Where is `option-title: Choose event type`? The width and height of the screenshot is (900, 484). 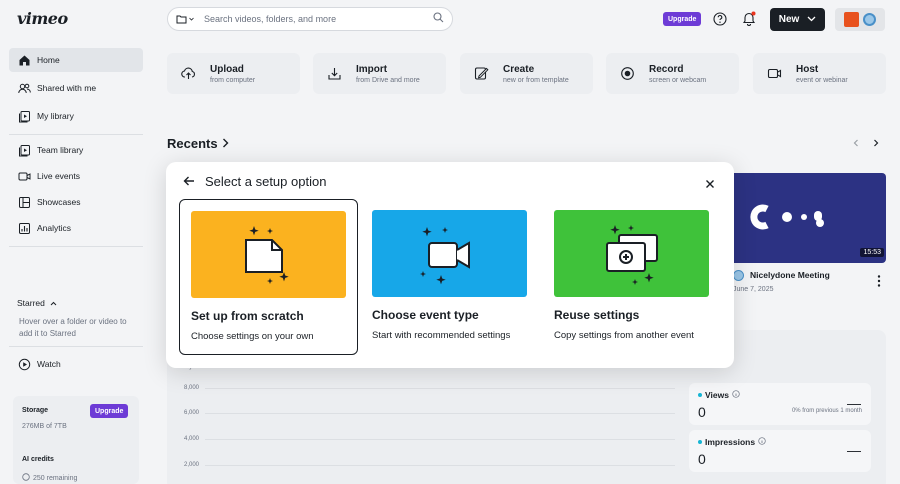 option-title: Choose event type is located at coordinates (425, 315).